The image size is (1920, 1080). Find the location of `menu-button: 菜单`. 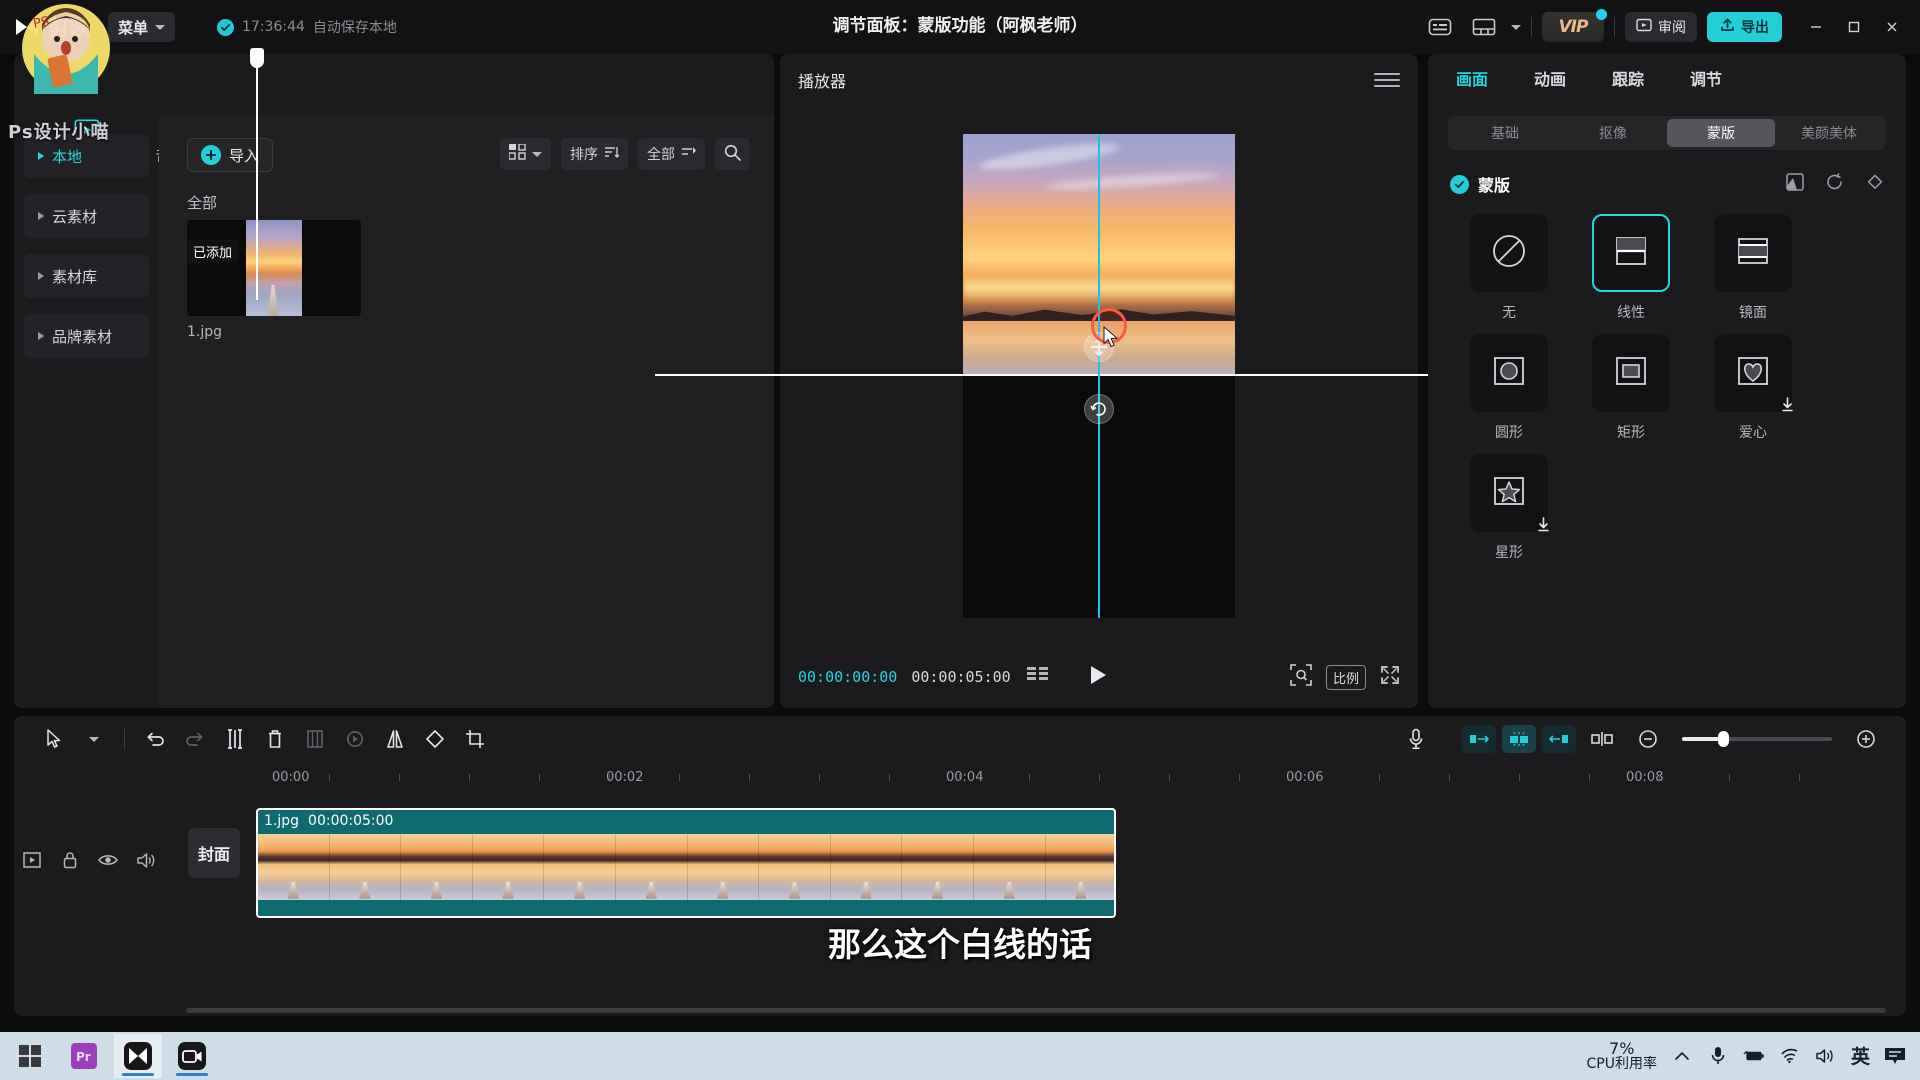

menu-button: 菜单 is located at coordinates (142, 27).